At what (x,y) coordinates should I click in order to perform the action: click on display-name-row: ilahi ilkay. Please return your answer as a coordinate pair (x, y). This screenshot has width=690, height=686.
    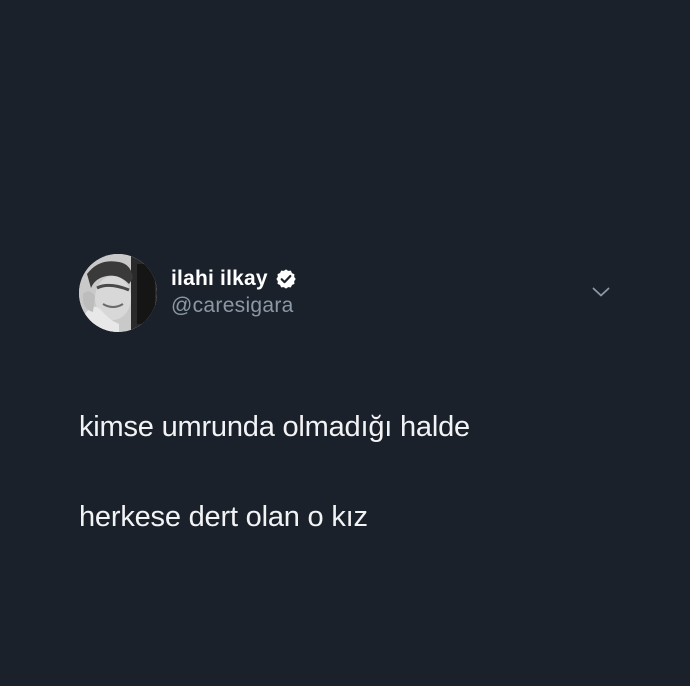
    Looking at the image, I should click on (234, 279).